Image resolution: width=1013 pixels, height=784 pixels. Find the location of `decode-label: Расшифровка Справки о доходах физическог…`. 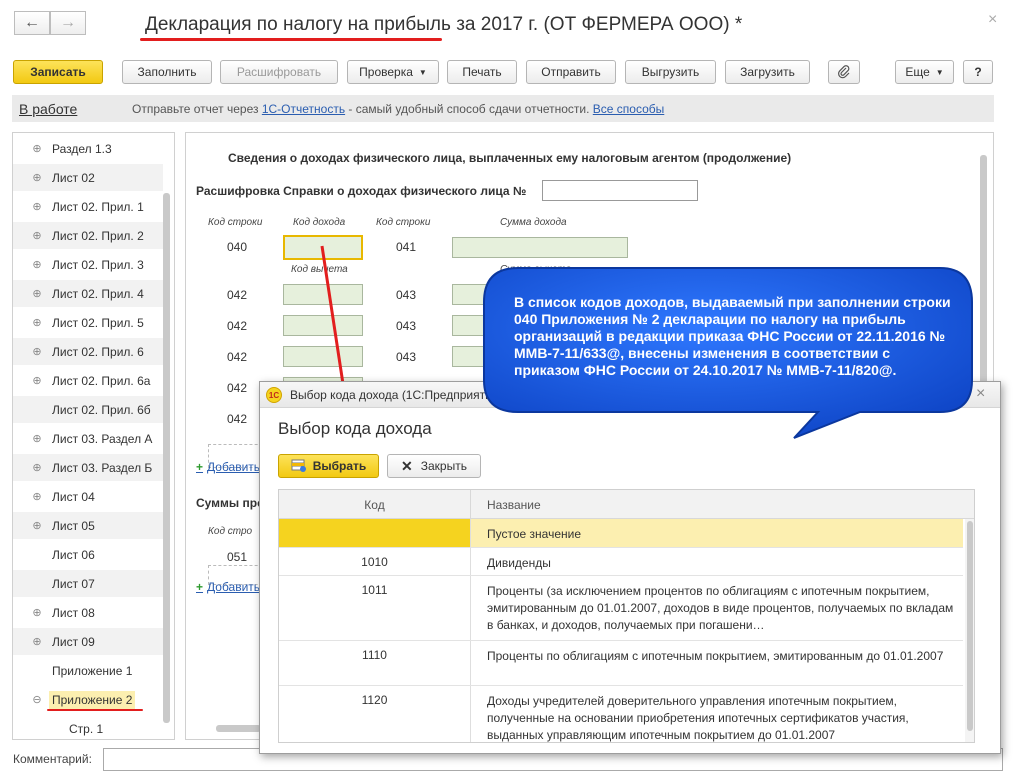

decode-label: Расшифровка Справки о доходах физическог… is located at coordinates (361, 191).